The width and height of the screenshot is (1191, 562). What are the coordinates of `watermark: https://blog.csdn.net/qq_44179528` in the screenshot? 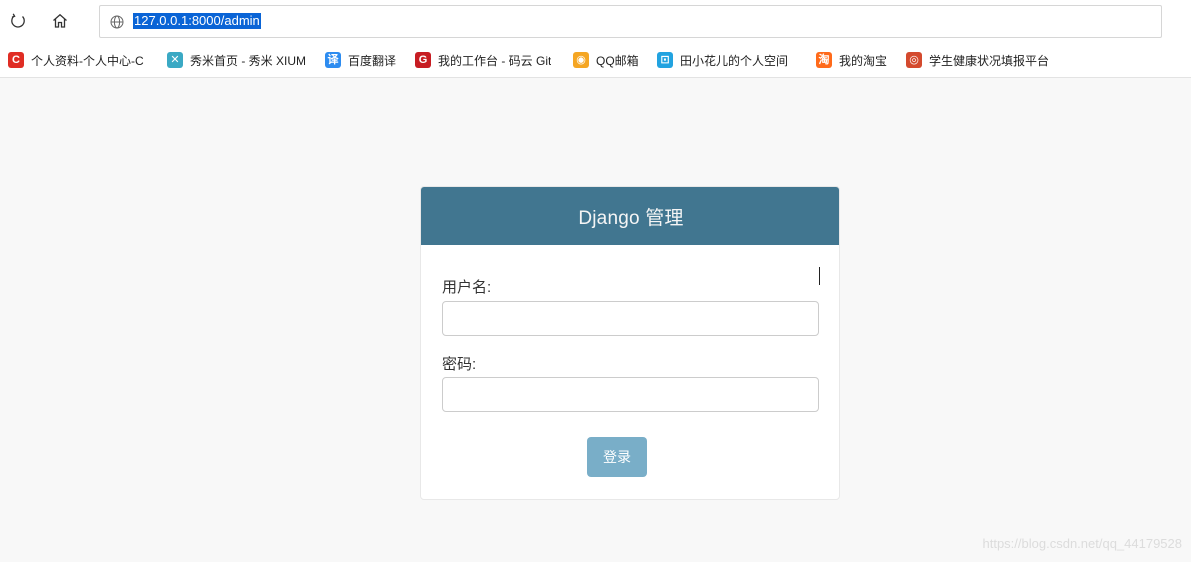 It's located at (1082, 543).